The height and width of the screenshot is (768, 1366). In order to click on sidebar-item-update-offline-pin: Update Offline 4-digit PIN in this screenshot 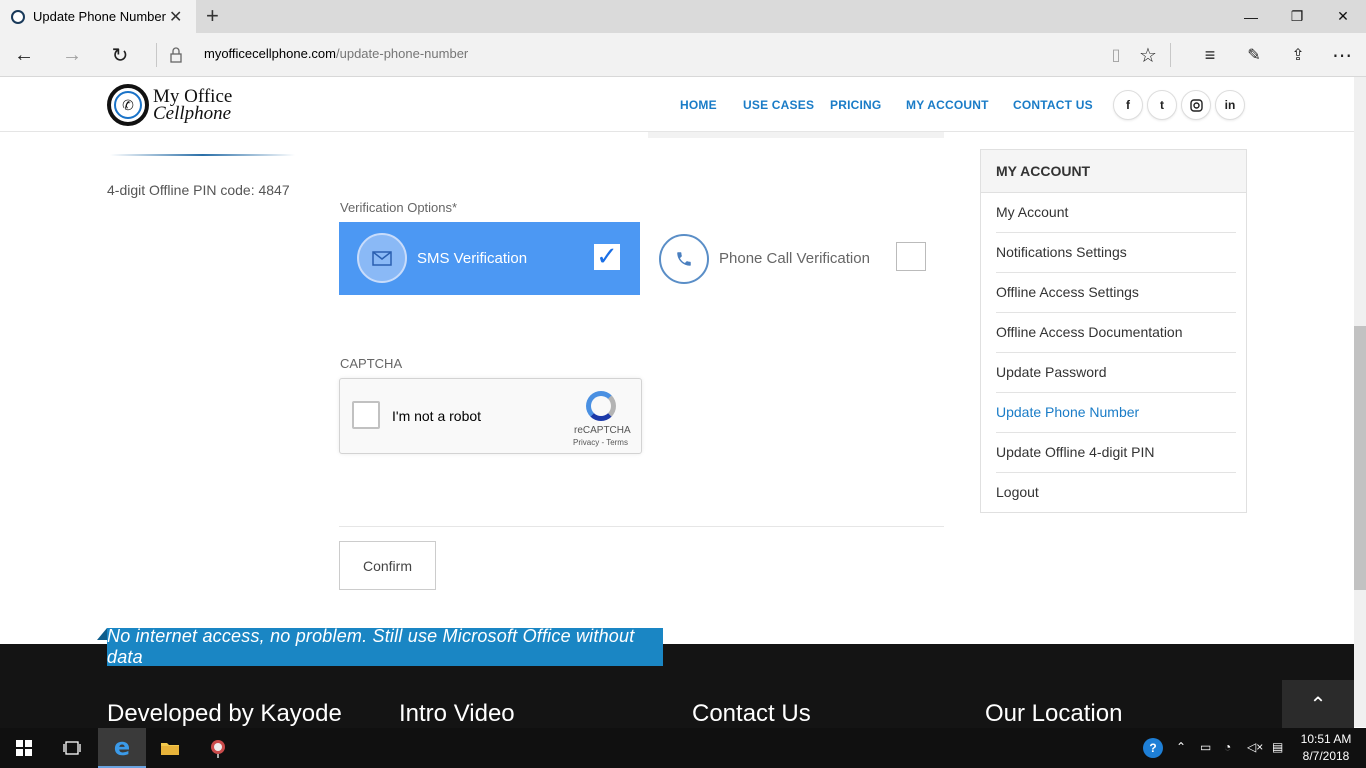, I will do `click(1116, 453)`.